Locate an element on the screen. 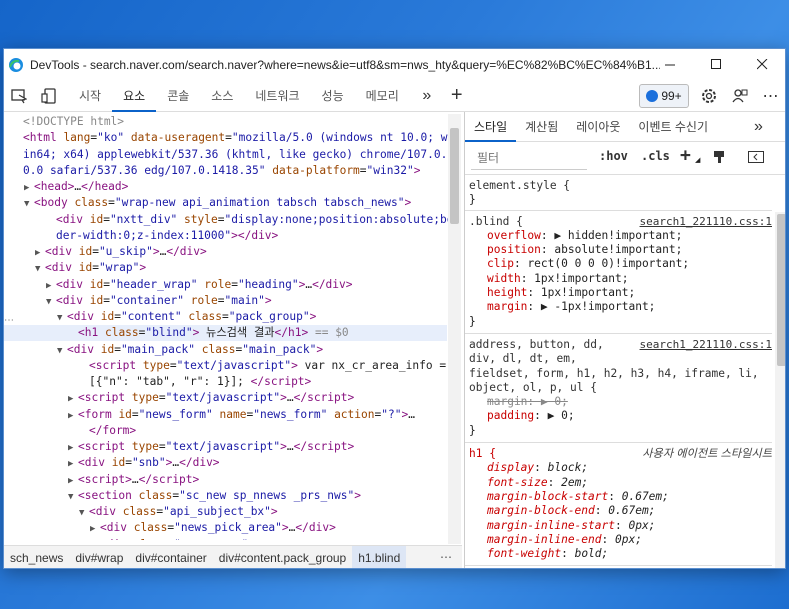 The width and height of the screenshot is (789, 609). styles-scrollbar-thumb is located at coordinates (781, 290).